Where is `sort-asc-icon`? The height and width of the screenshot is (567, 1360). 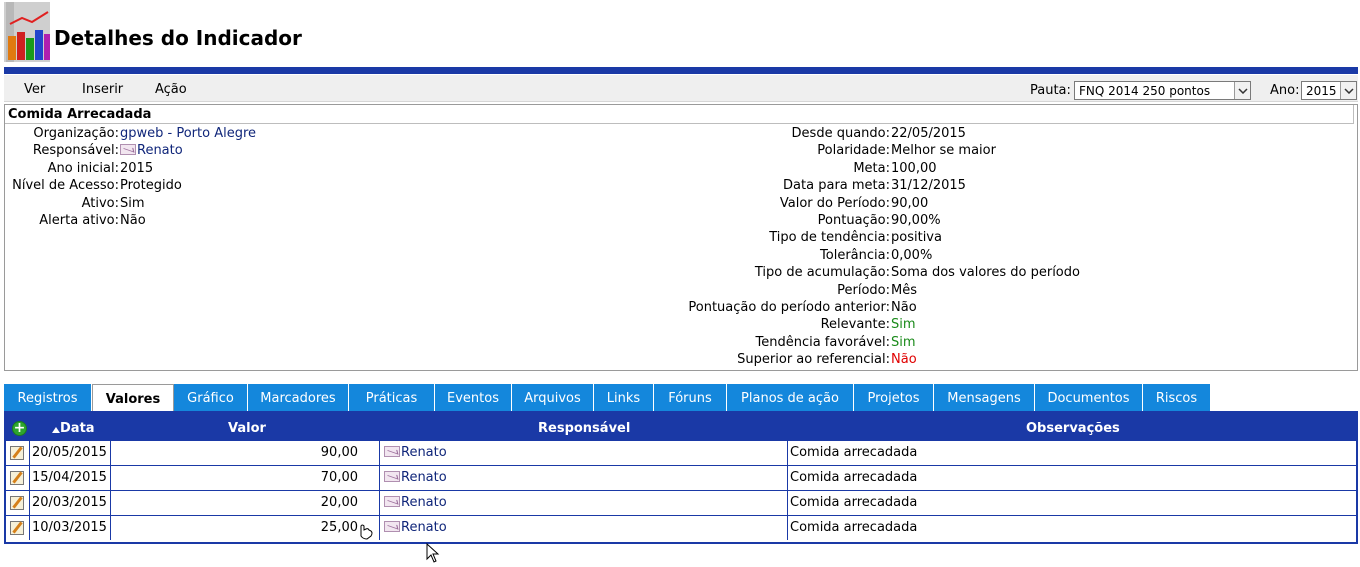
sort-asc-icon is located at coordinates (56, 430).